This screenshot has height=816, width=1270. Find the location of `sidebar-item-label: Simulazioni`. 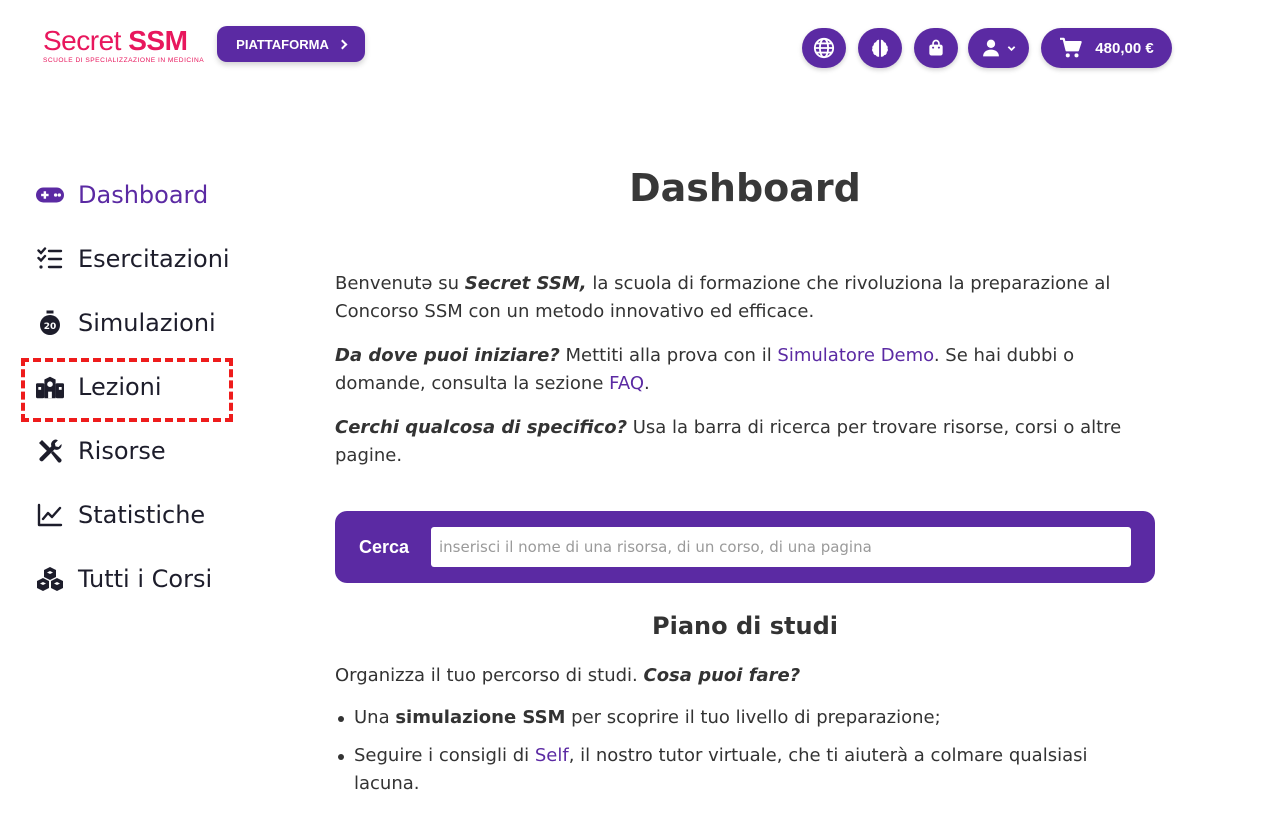

sidebar-item-label: Simulazioni is located at coordinates (147, 323).